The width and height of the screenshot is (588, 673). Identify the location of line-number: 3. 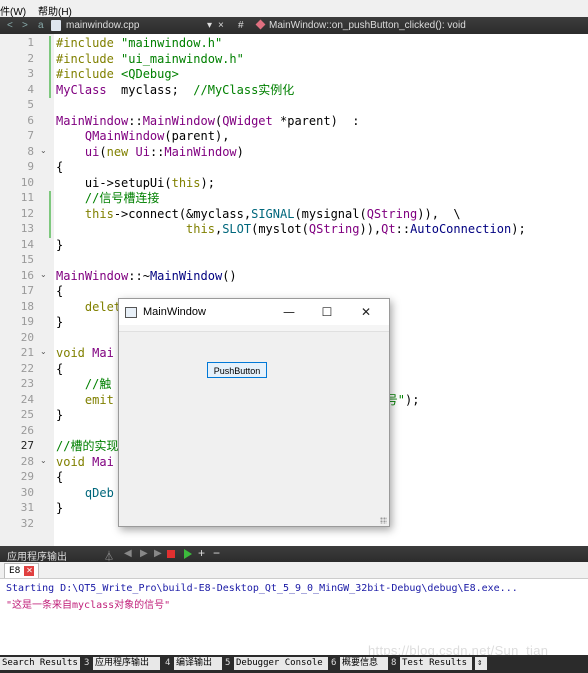
(30, 73).